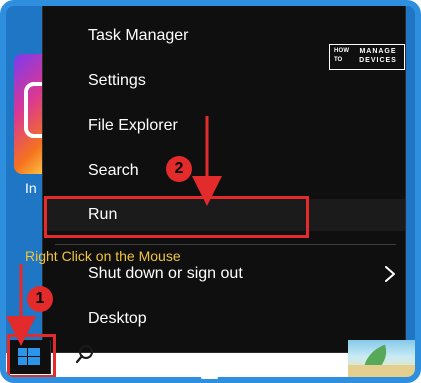 This screenshot has height=383, width=421. I want to click on menu-item-file-explorer: File Explorer, so click(224, 126).